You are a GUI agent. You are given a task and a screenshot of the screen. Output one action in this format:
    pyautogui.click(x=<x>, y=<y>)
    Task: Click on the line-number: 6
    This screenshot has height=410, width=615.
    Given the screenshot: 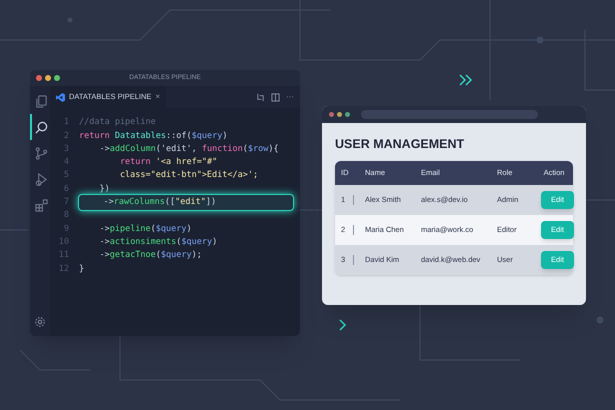 What is the action you would take?
    pyautogui.click(x=66, y=189)
    